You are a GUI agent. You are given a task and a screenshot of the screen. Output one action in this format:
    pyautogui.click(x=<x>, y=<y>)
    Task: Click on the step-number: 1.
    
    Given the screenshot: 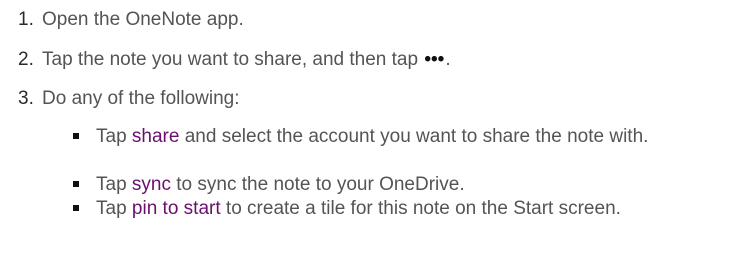 What is the action you would take?
    pyautogui.click(x=26, y=19)
    